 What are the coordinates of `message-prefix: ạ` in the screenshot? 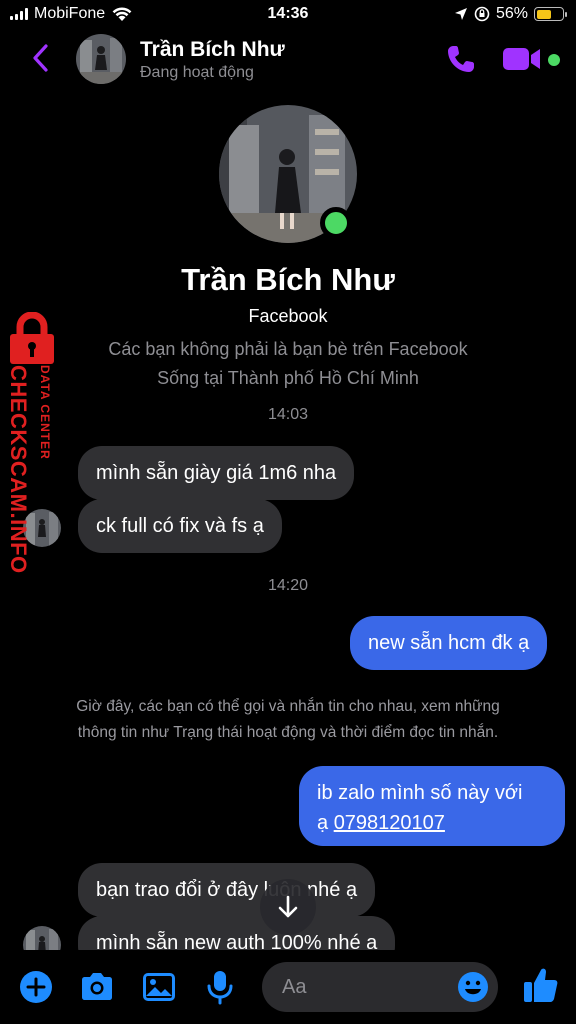 It's located at (325, 823).